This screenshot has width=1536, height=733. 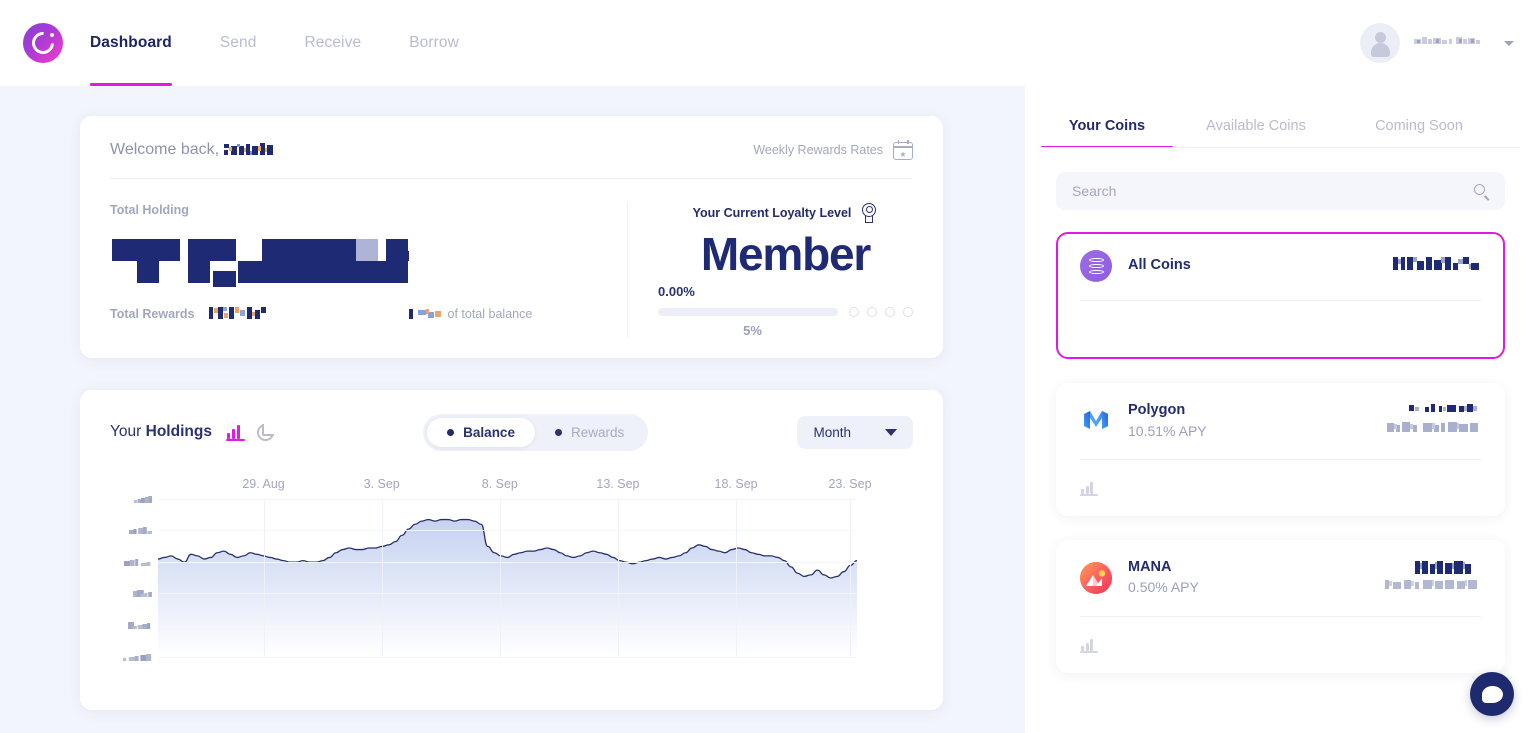 What do you see at coordinates (558, 432) in the screenshot?
I see `rewards-dot-icon` at bounding box center [558, 432].